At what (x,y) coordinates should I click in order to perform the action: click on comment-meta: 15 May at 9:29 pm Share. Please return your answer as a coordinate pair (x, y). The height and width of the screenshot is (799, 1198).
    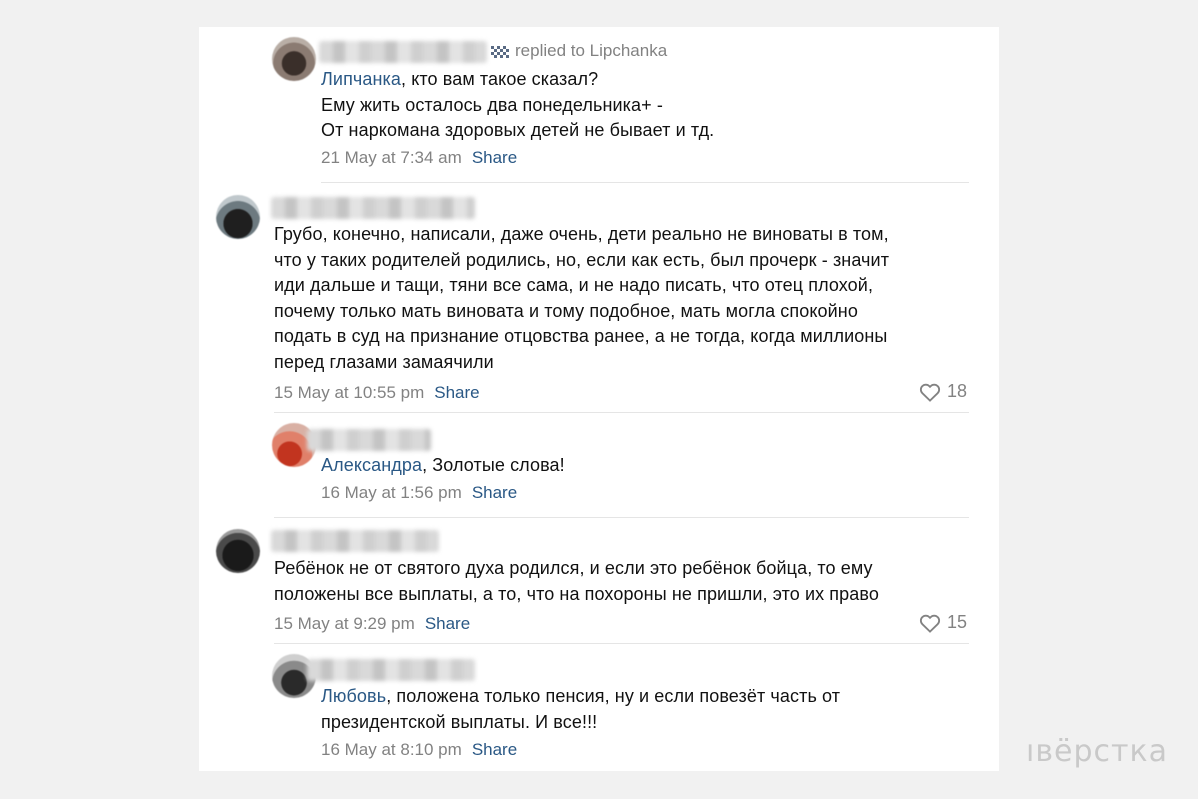
    Looking at the image, I should click on (372, 624).